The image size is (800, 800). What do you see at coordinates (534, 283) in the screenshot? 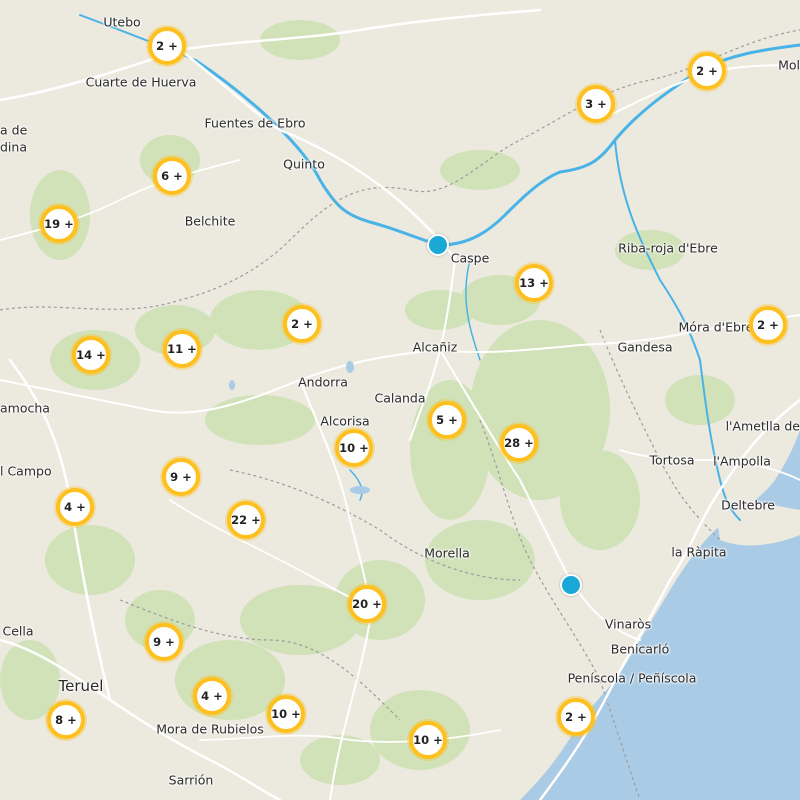
I see `cluster-marker: 13 +` at bounding box center [534, 283].